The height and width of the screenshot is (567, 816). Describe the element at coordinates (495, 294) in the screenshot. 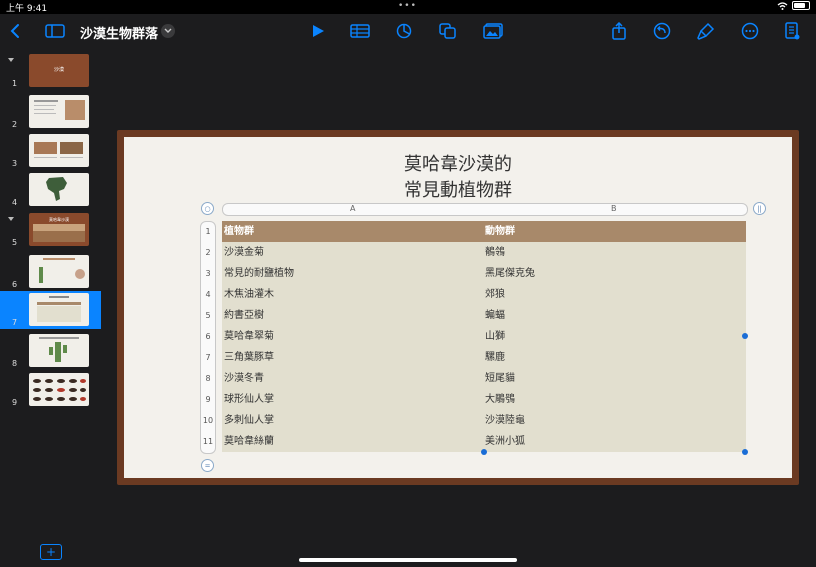

I see `table-cell: 郊狼` at that location.